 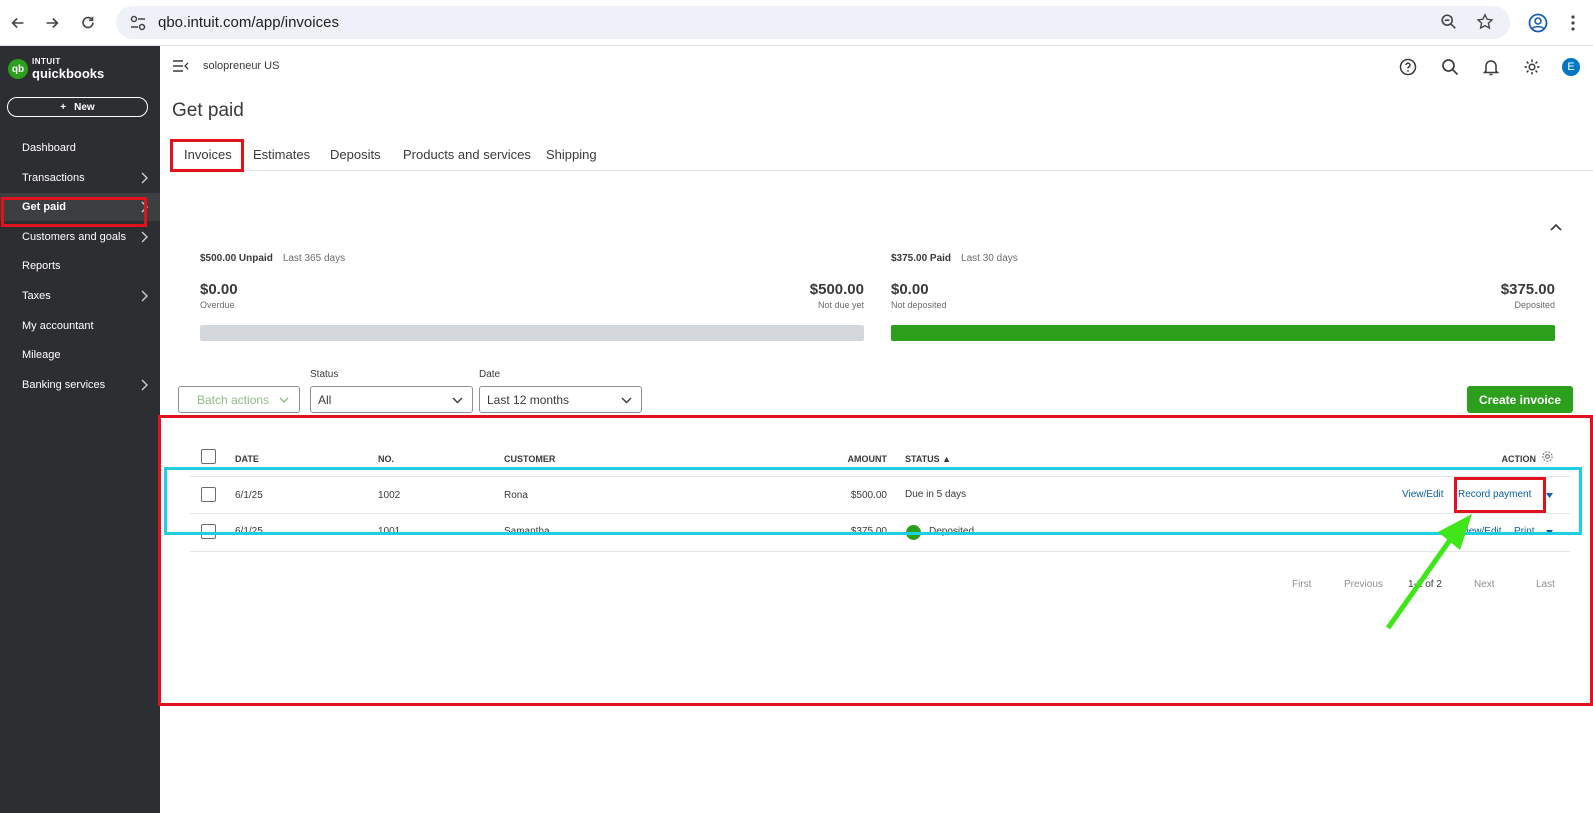 What do you see at coordinates (80, 296) in the screenshot?
I see `sidebar-item-taxes: Taxes` at bounding box center [80, 296].